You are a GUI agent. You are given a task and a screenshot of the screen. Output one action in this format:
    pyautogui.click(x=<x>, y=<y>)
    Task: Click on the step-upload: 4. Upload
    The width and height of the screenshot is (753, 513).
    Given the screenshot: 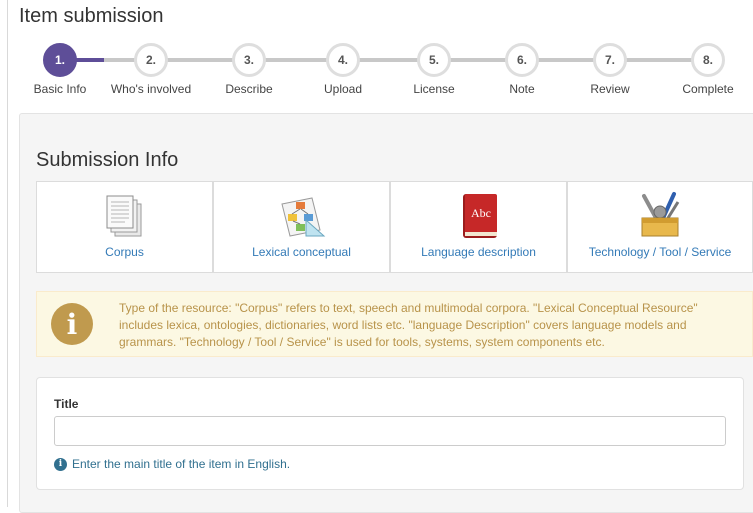 What is the action you would take?
    pyautogui.click(x=343, y=68)
    